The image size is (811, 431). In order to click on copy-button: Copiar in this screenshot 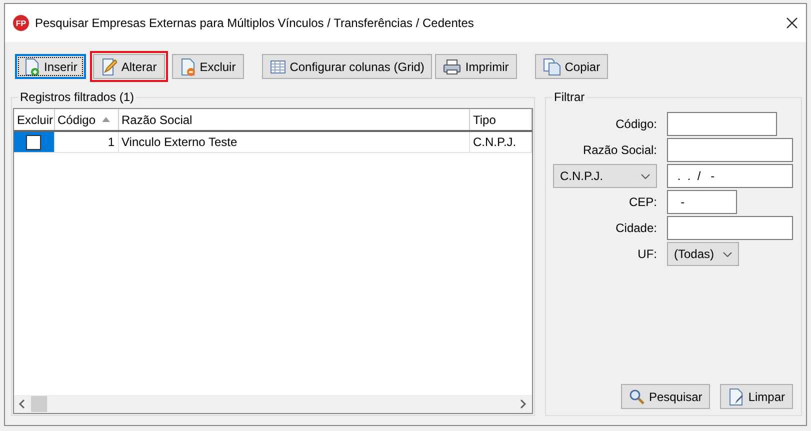, I will do `click(571, 66)`.